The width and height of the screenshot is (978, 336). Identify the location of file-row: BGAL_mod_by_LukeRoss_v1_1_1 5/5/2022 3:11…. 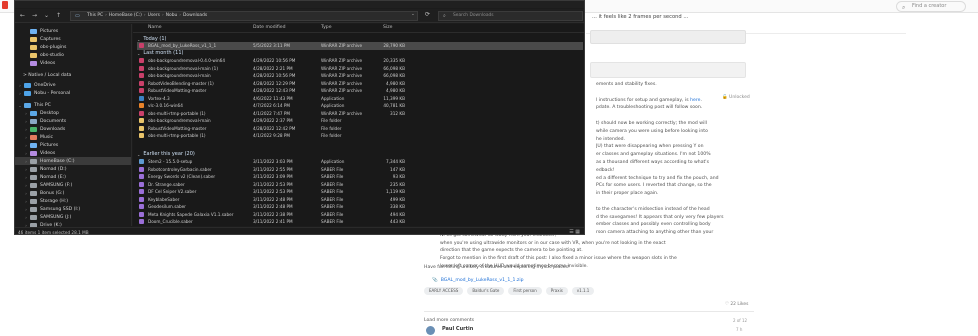
(360, 46).